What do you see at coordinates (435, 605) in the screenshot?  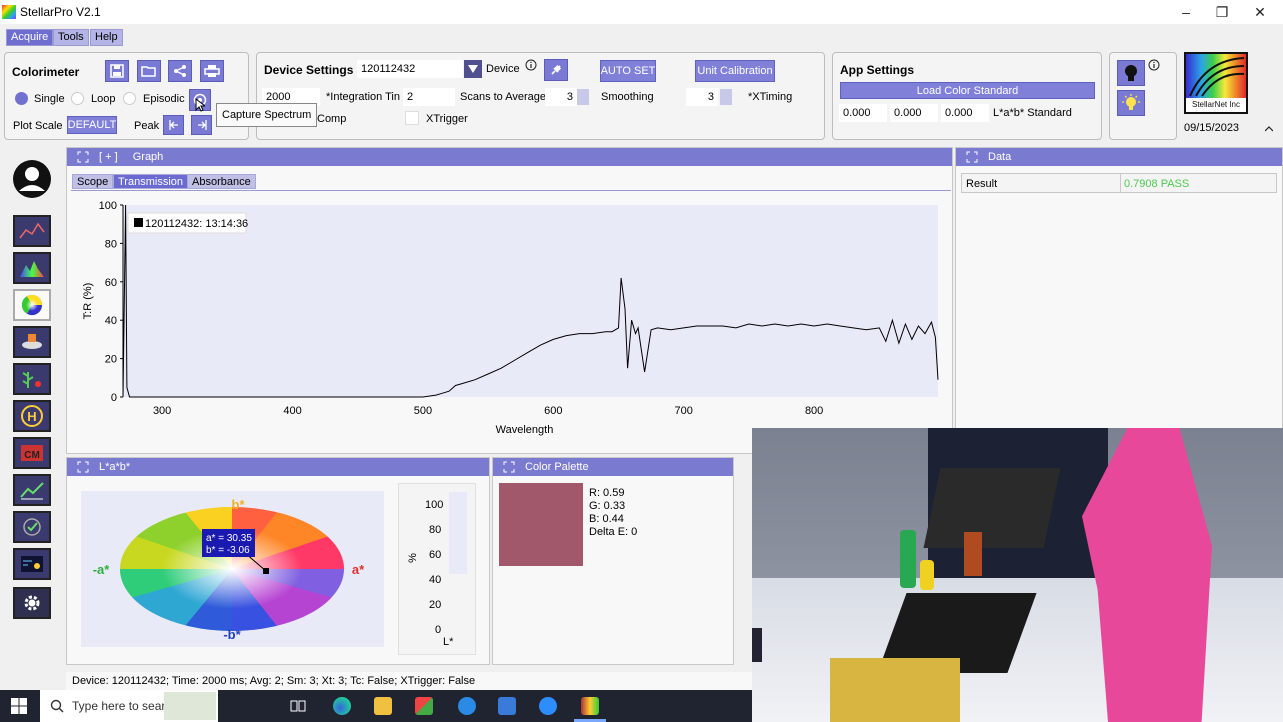 I see `l-tick-20: 20` at bounding box center [435, 605].